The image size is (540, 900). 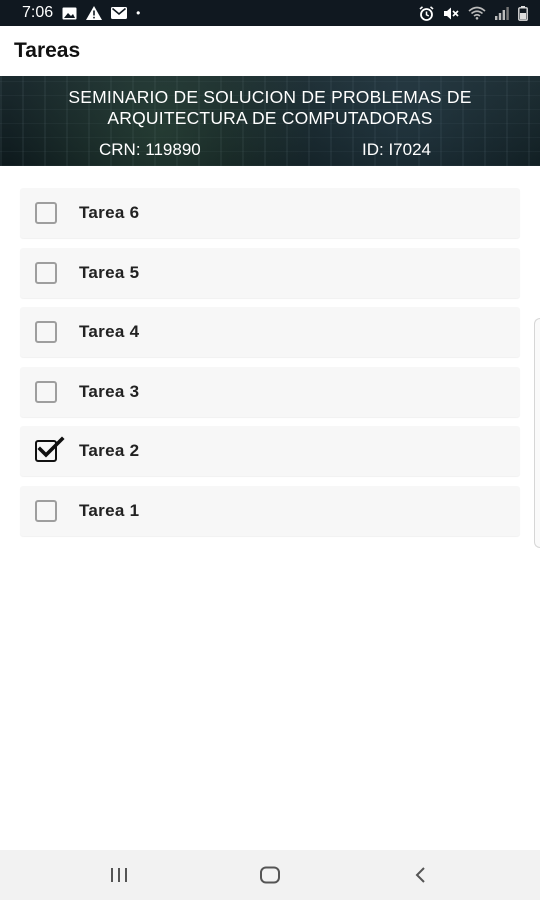 What do you see at coordinates (502, 13) in the screenshot?
I see `signal-icon` at bounding box center [502, 13].